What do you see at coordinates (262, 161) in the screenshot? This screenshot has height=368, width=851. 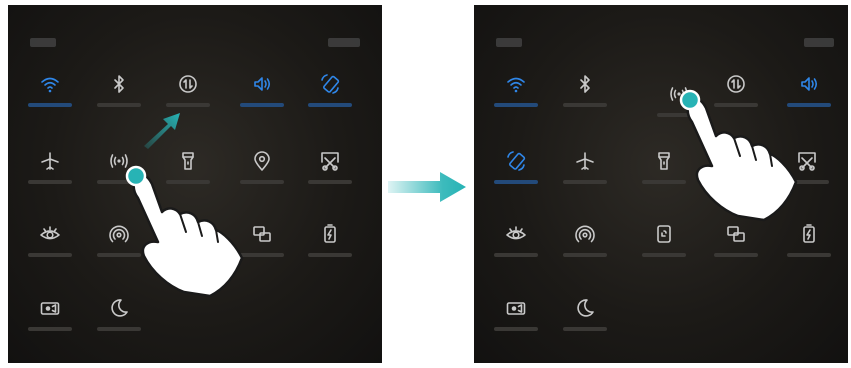 I see `location-icon` at bounding box center [262, 161].